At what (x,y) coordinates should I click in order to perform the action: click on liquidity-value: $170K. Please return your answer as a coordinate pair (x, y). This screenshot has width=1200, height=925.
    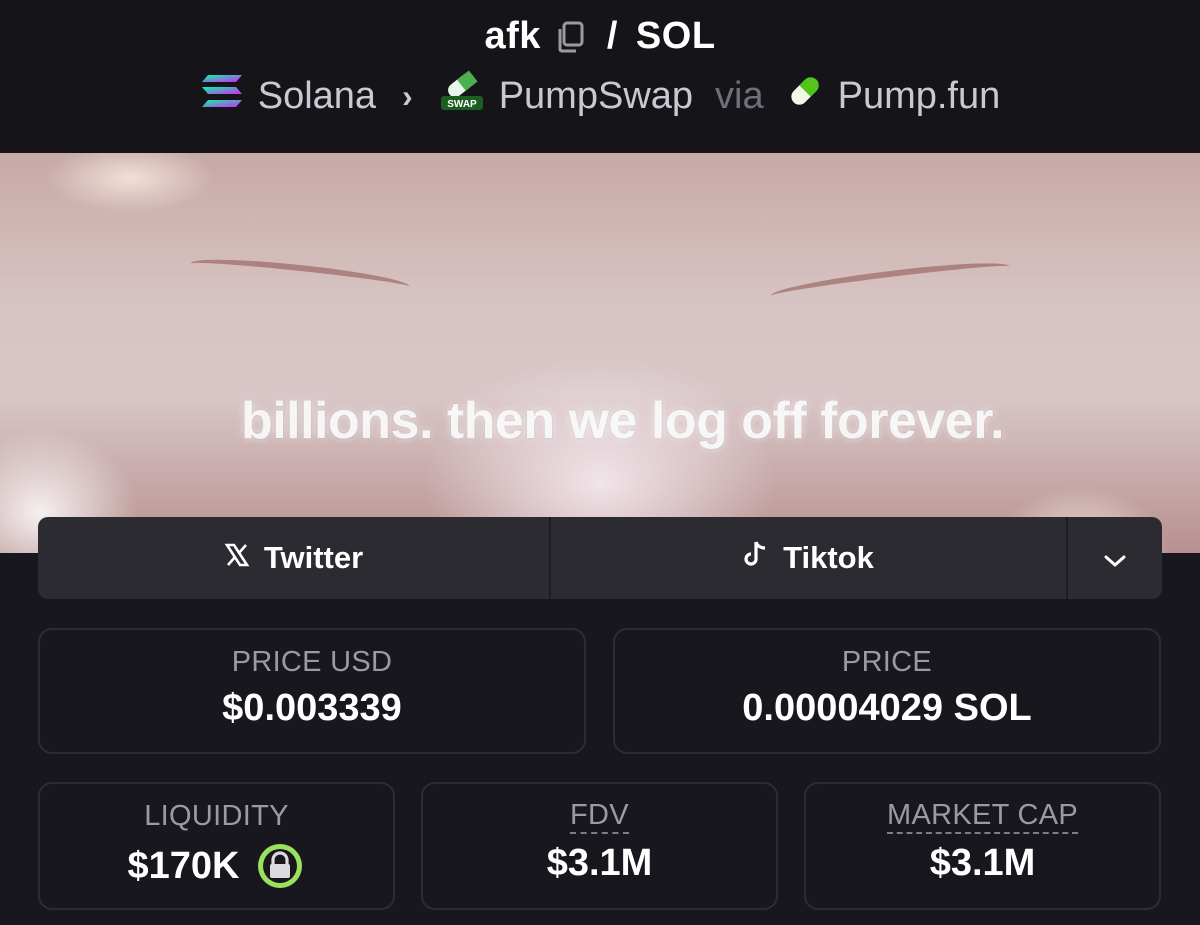
    Looking at the image, I should click on (183, 865).